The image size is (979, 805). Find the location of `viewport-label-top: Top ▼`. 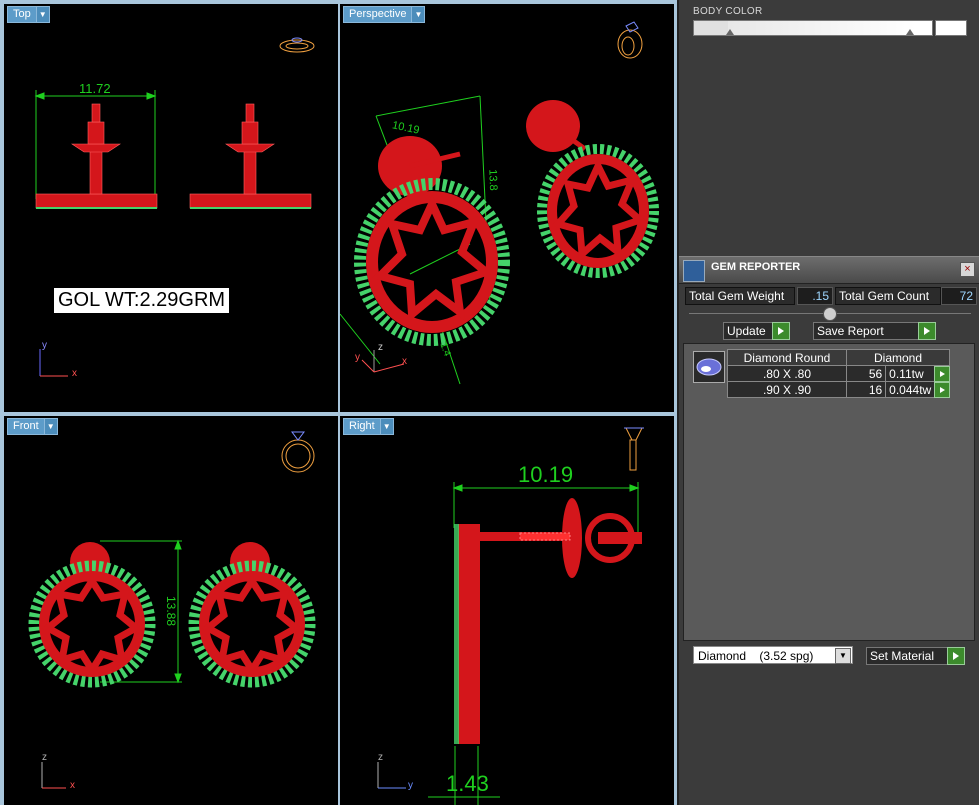

viewport-label-top: Top ▼ is located at coordinates (28, 14).